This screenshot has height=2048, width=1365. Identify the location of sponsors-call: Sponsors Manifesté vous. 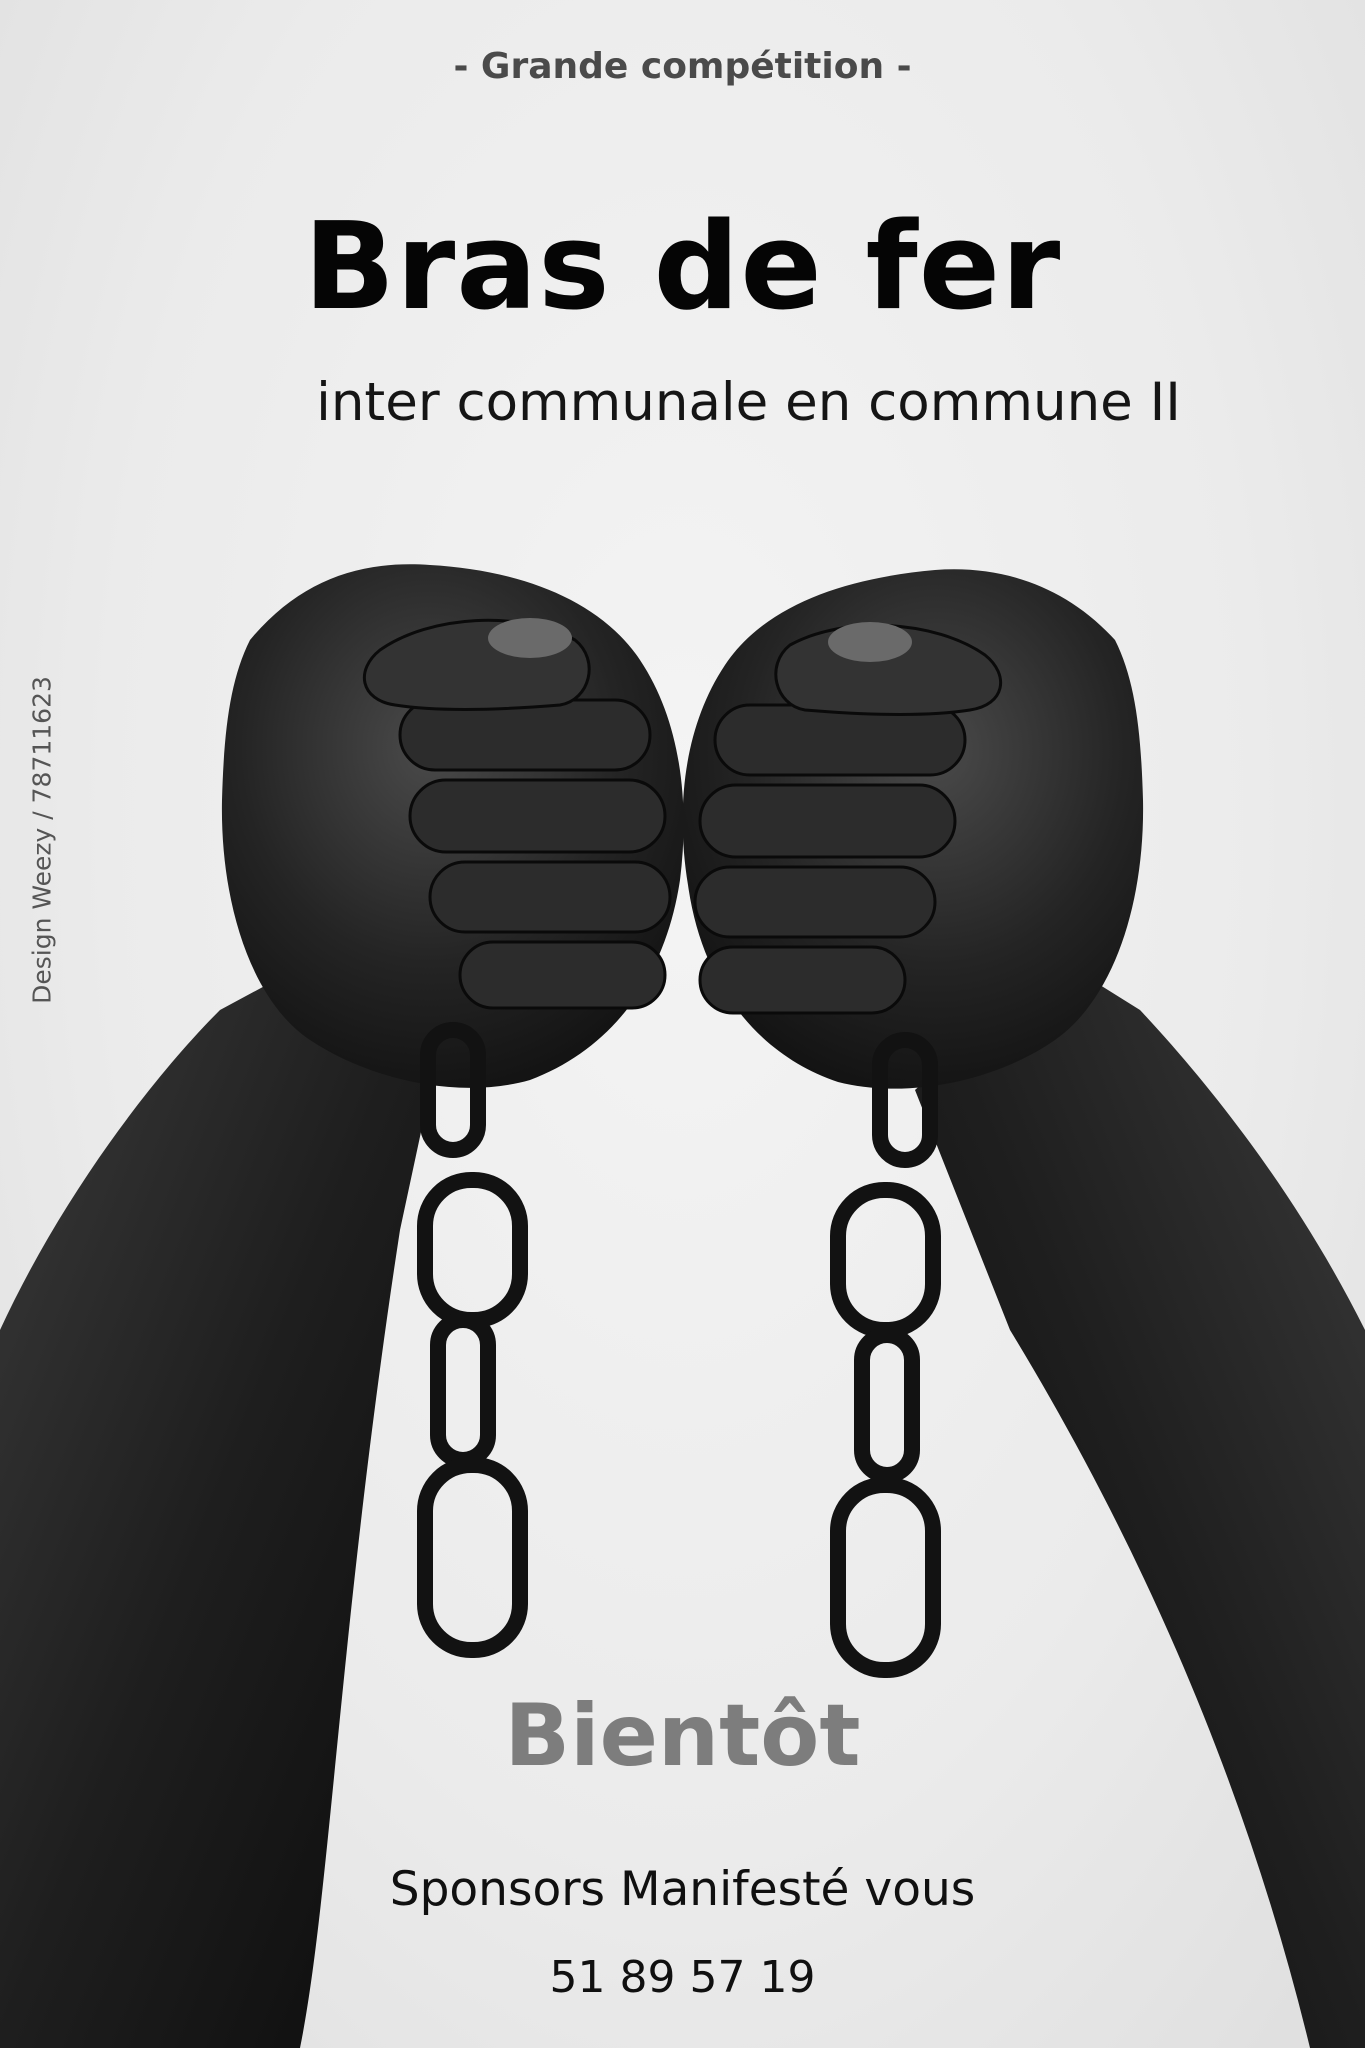
(682, 1889).